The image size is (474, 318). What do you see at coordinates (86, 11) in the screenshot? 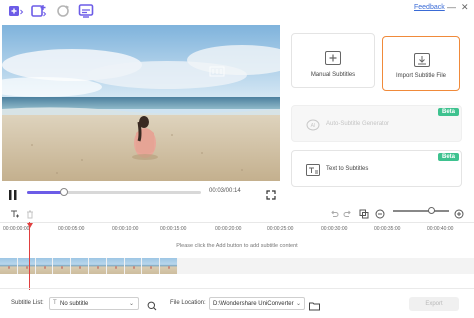
I see `subtitle-editor-icon` at bounding box center [86, 11].